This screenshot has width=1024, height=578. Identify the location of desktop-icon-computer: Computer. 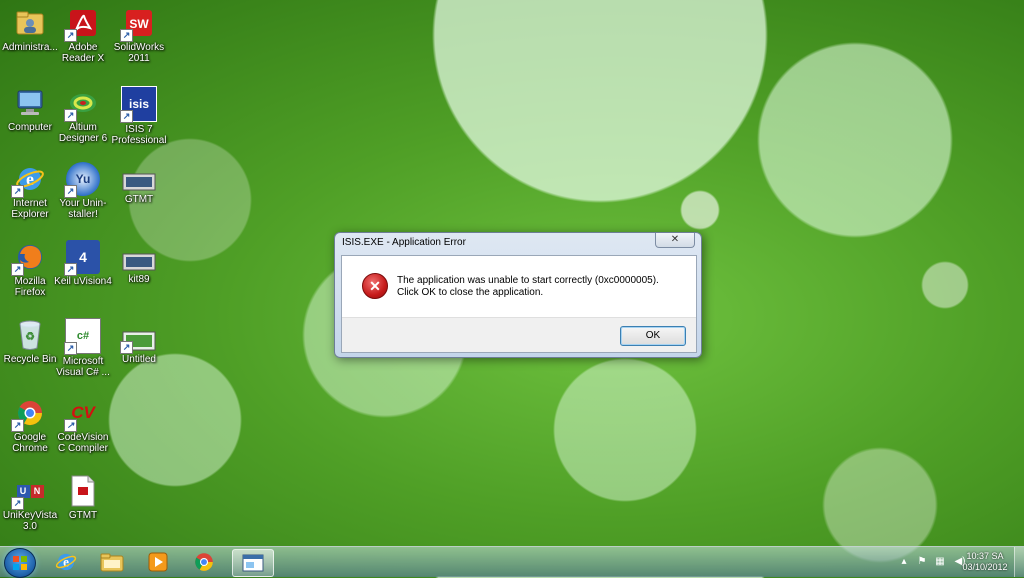
(30, 109).